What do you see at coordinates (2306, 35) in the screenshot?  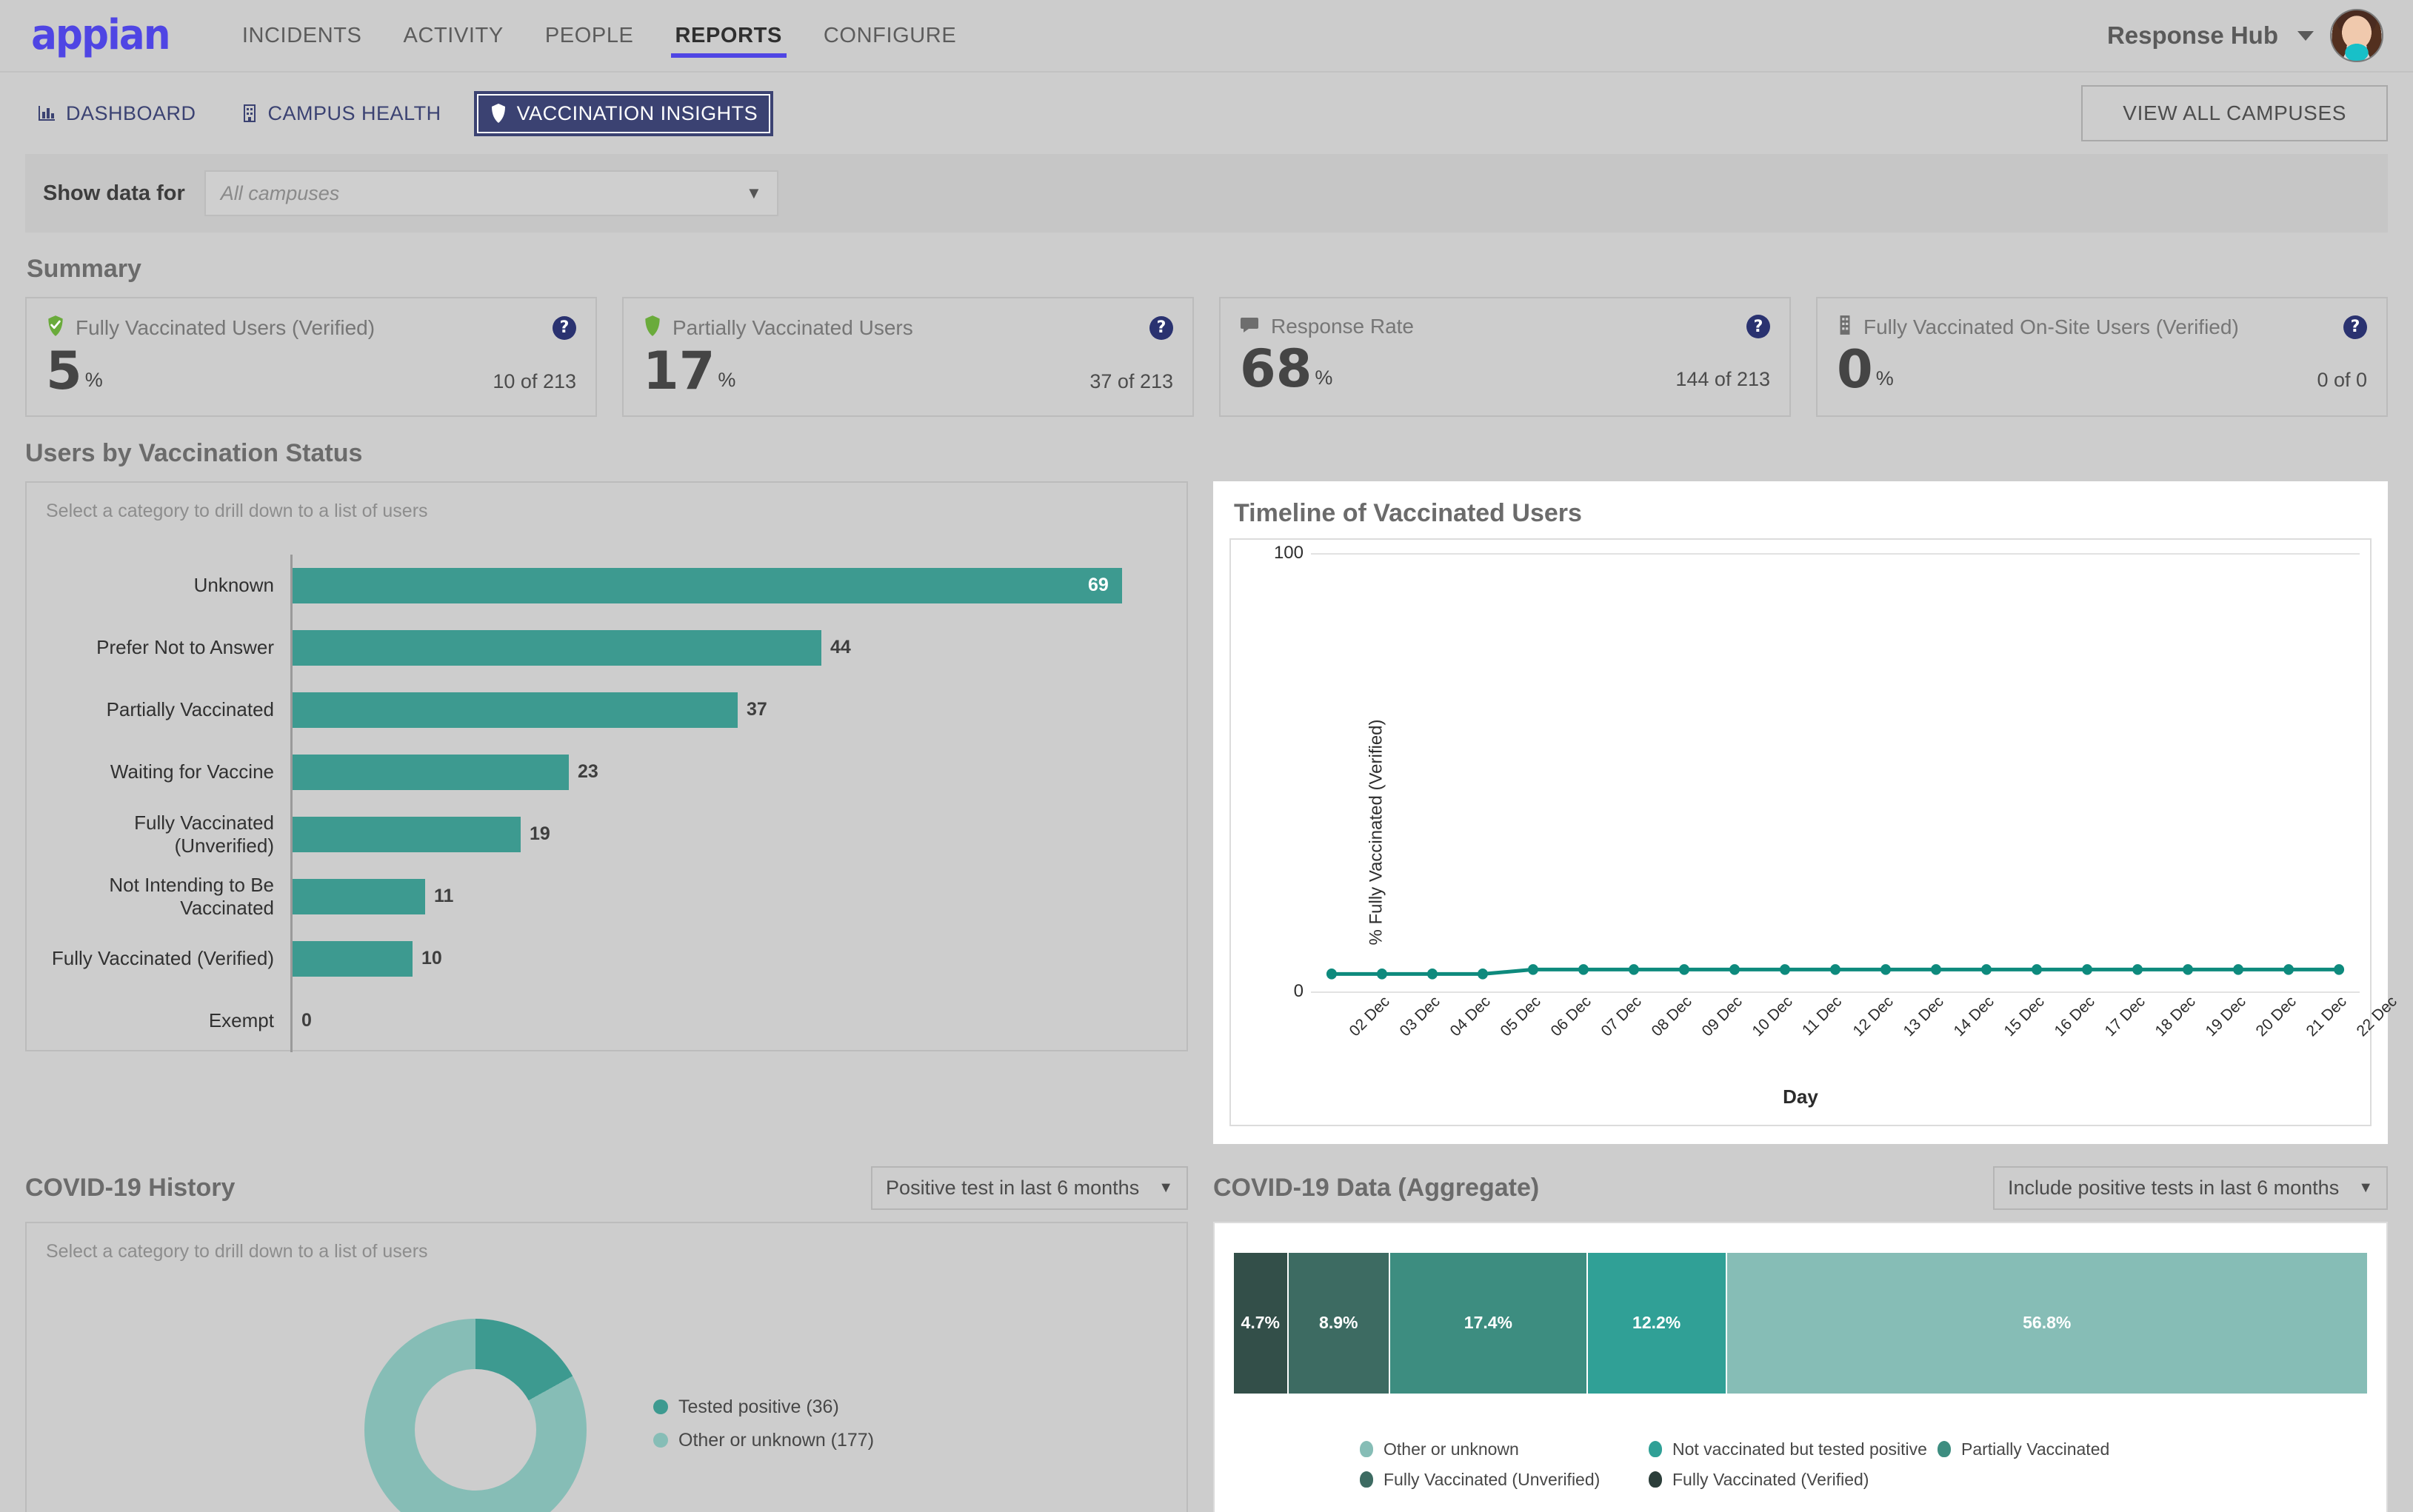 I see `chevron-down-icon` at bounding box center [2306, 35].